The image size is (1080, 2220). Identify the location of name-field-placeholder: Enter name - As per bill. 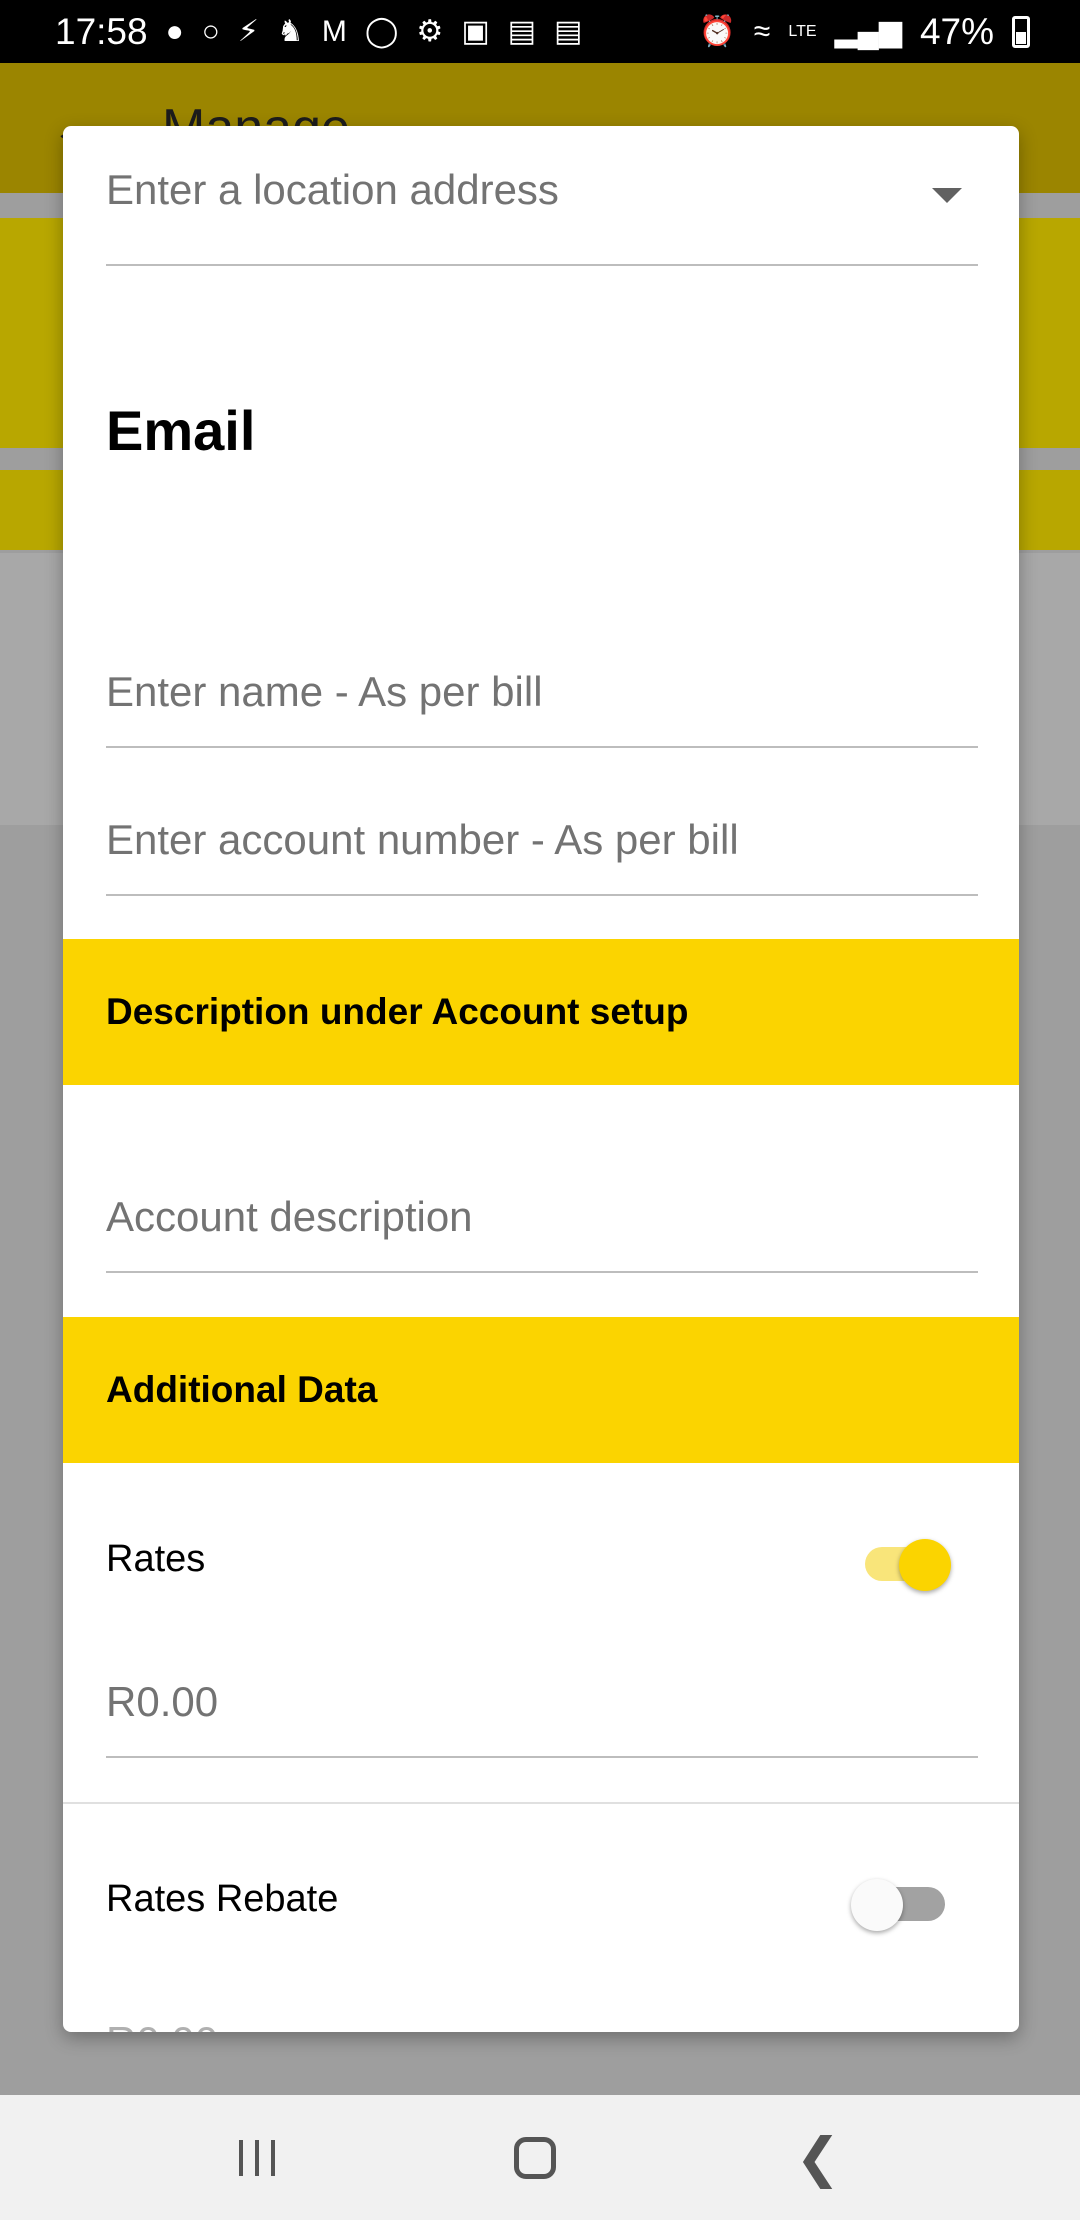
(324, 691).